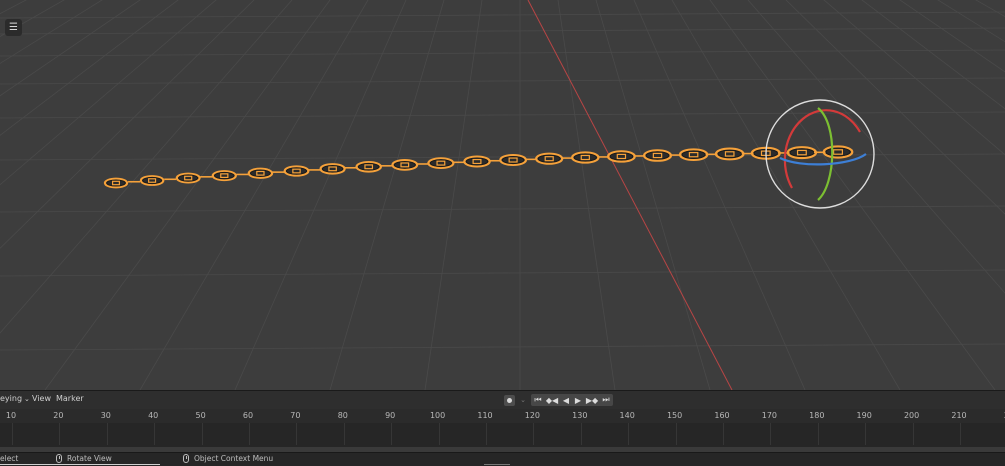 Image resolution: width=1005 pixels, height=466 pixels. What do you see at coordinates (485, 415) in the screenshot?
I see `frame-tick-label: 110` at bounding box center [485, 415].